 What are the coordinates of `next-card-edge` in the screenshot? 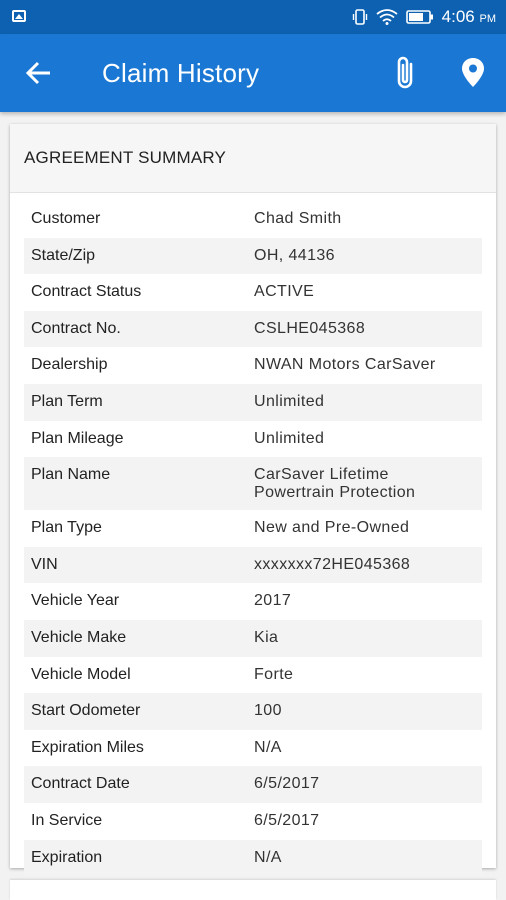 It's located at (253, 890).